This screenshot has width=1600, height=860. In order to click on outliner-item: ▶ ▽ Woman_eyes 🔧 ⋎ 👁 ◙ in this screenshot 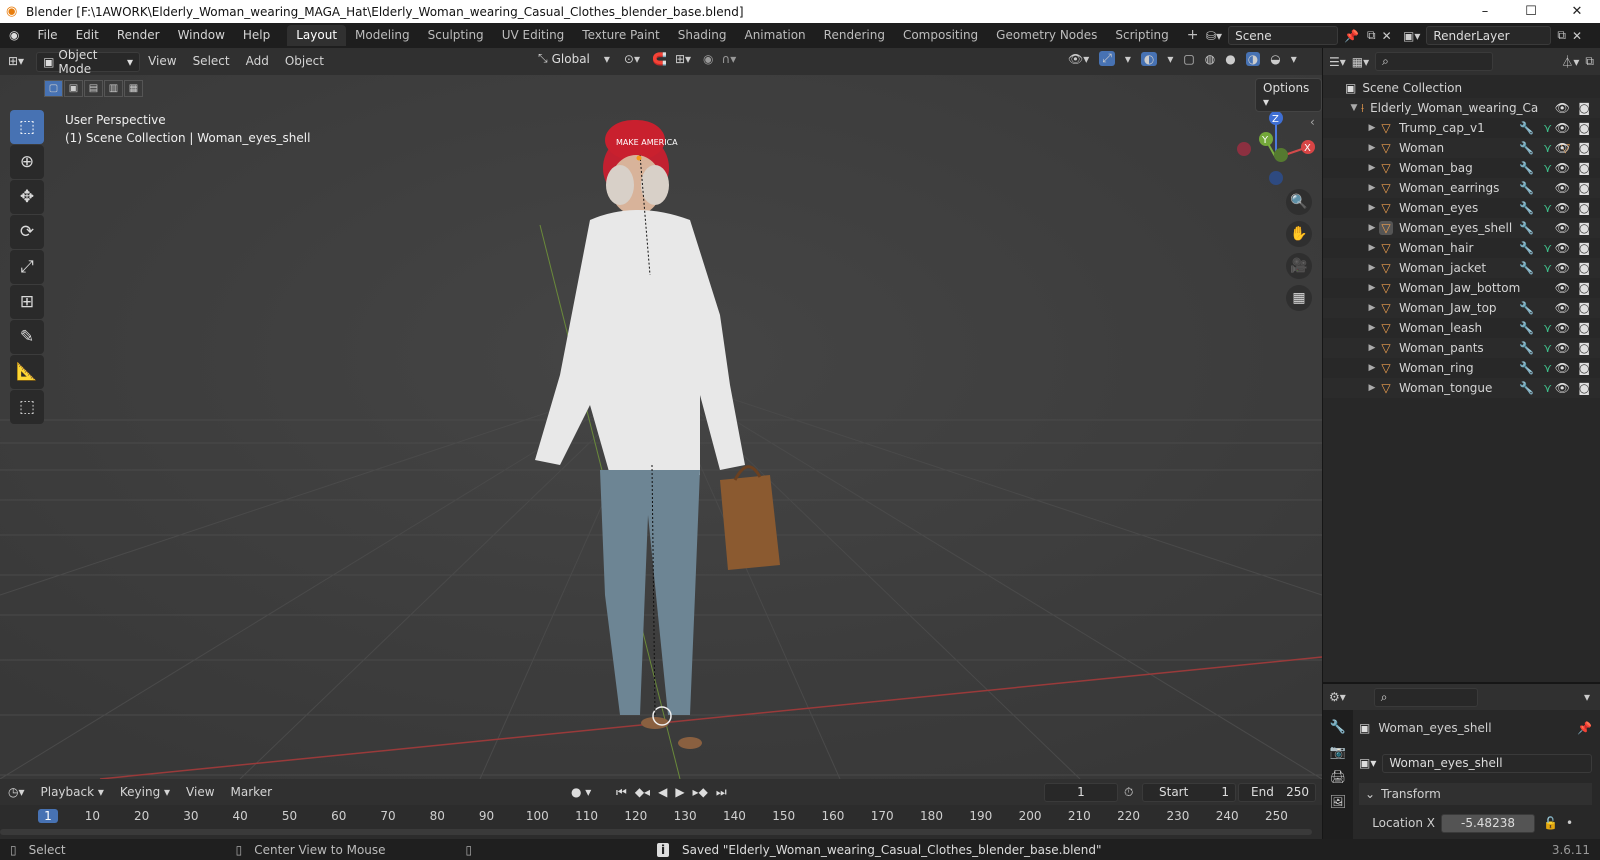, I will do `click(1461, 208)`.